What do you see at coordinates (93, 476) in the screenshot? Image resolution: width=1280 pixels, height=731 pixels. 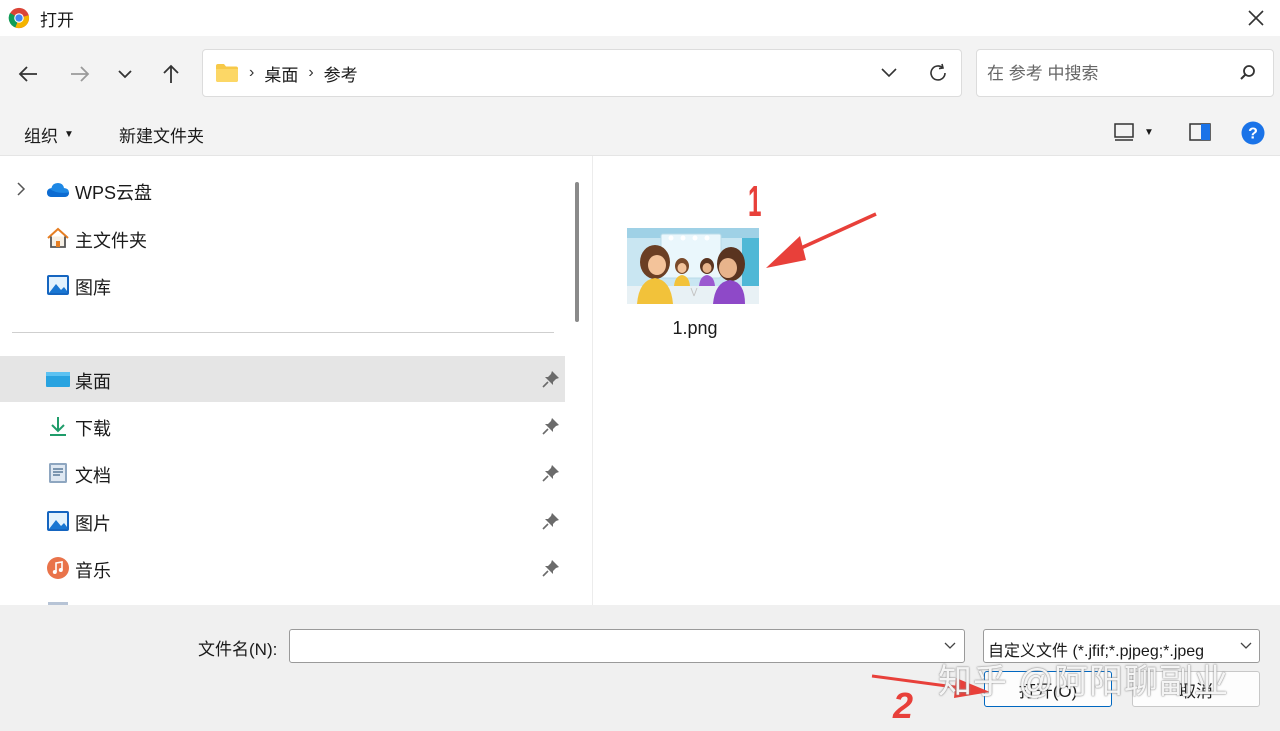 I see `sidebar-item-label: 文档` at bounding box center [93, 476].